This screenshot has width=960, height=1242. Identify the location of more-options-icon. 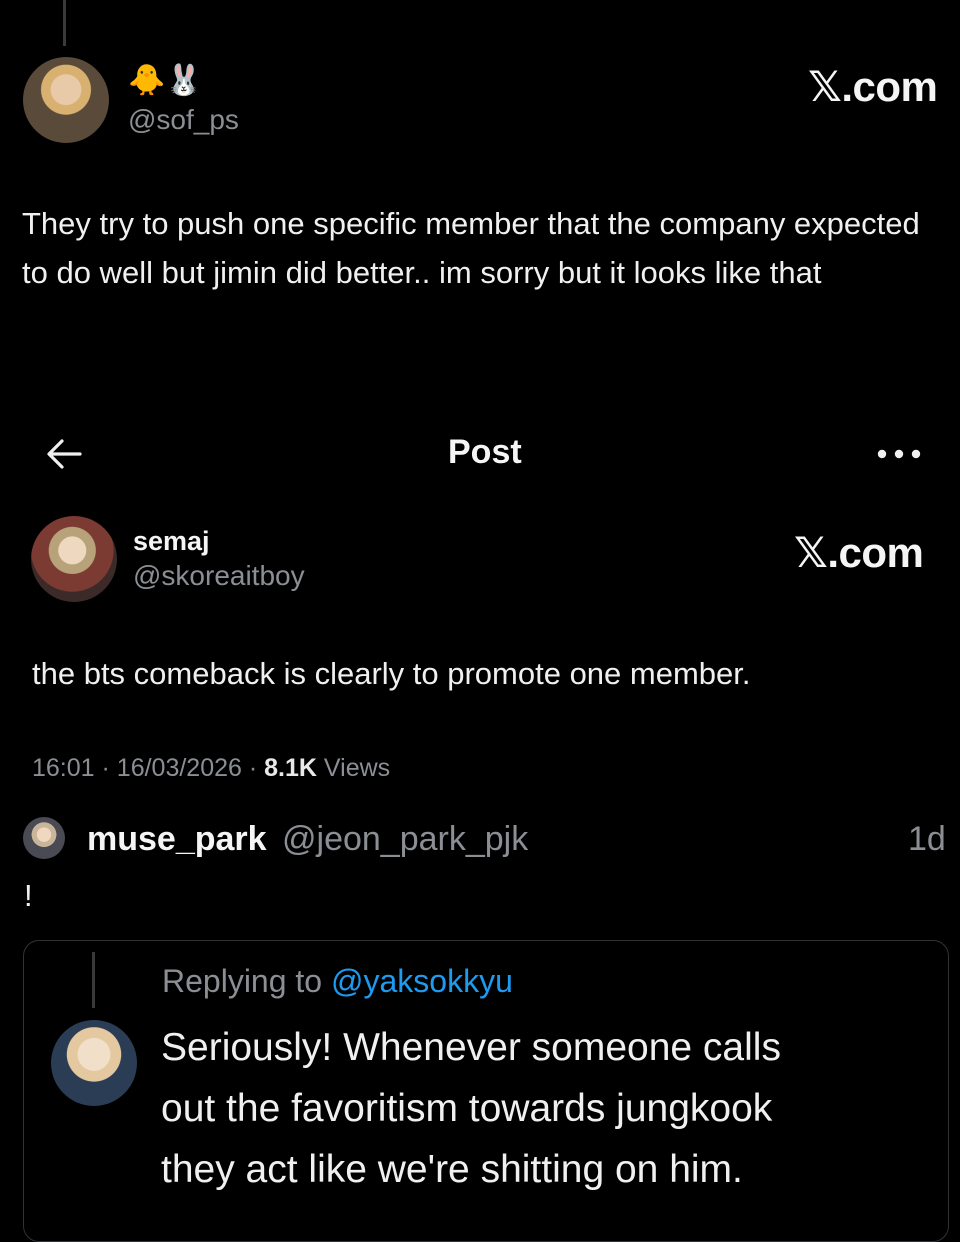
(899, 454).